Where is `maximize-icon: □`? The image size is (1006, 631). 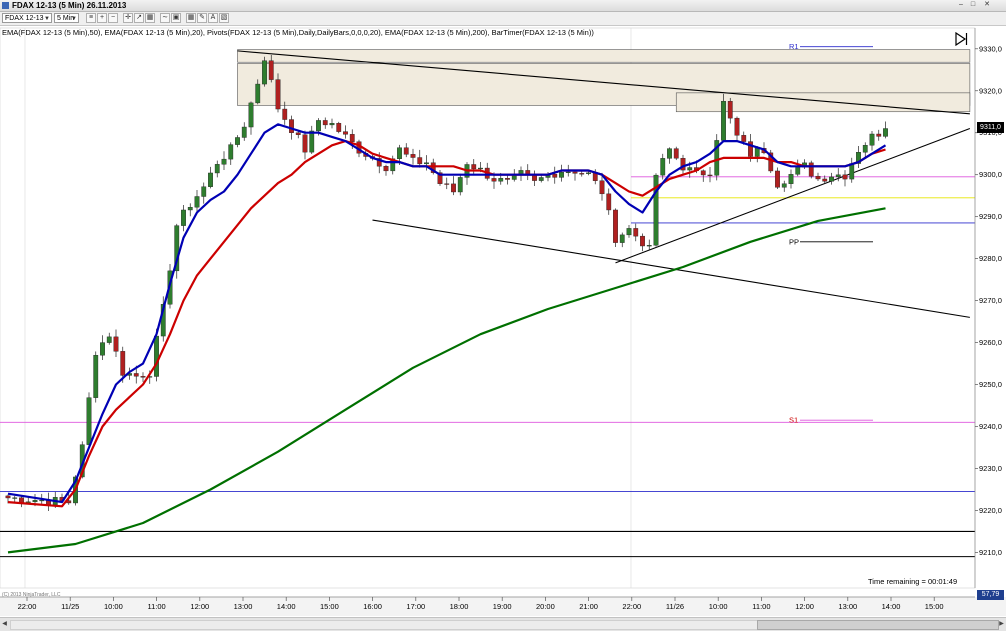
maximize-icon: □ is located at coordinates (973, 5).